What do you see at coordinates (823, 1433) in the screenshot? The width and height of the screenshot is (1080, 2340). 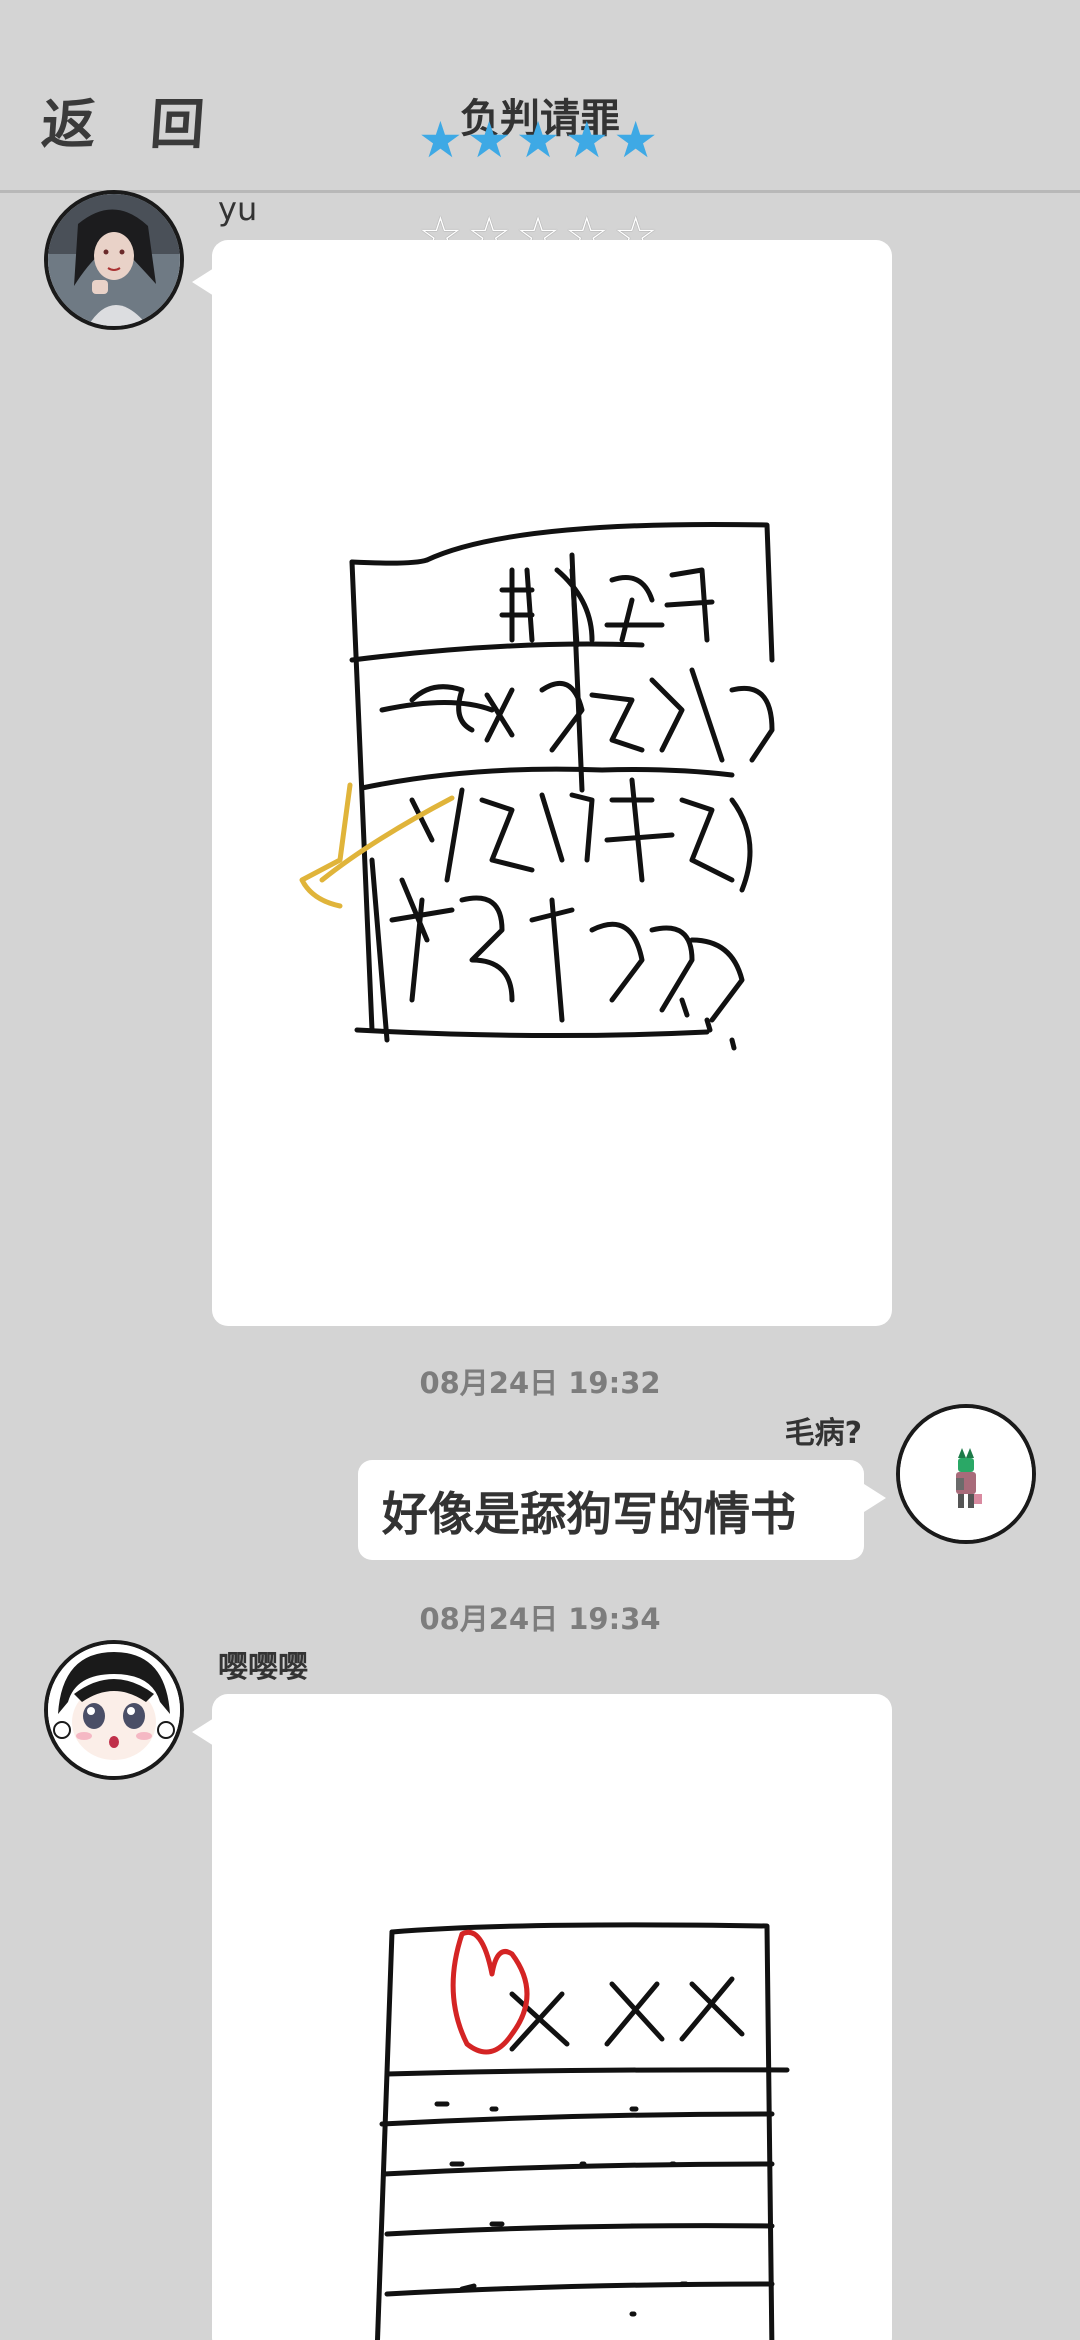 I see `sender-name-maobing: 毛病?` at bounding box center [823, 1433].